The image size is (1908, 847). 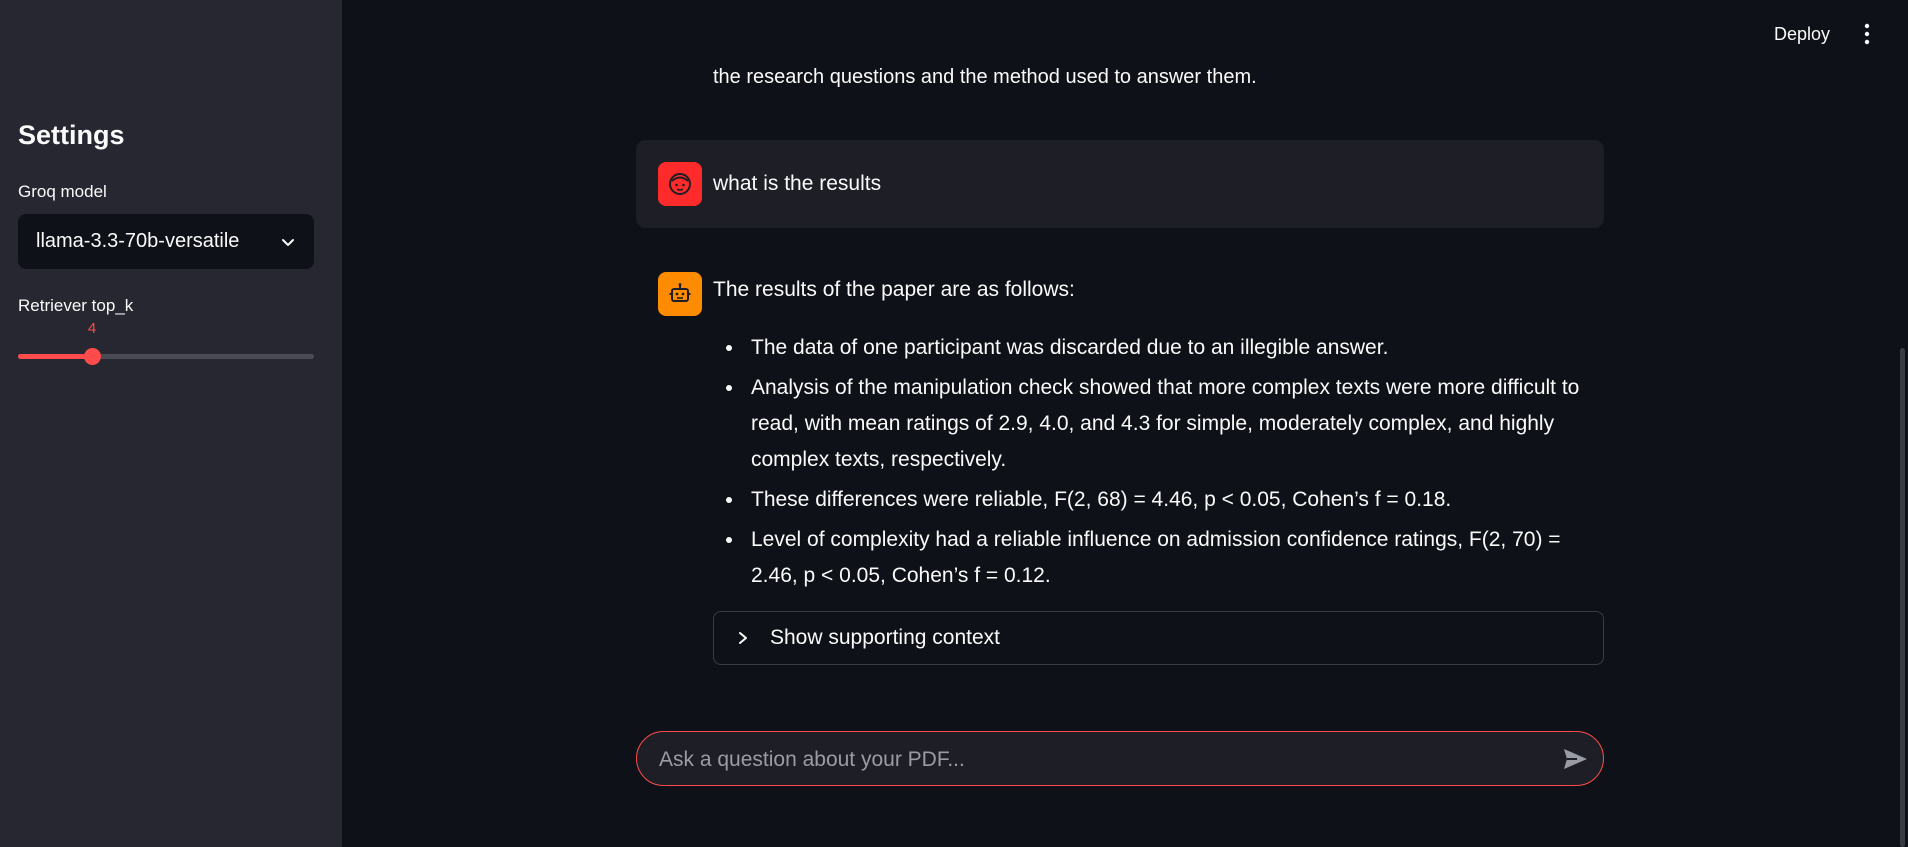 What do you see at coordinates (1575, 759) in the screenshot?
I see `send-icon` at bounding box center [1575, 759].